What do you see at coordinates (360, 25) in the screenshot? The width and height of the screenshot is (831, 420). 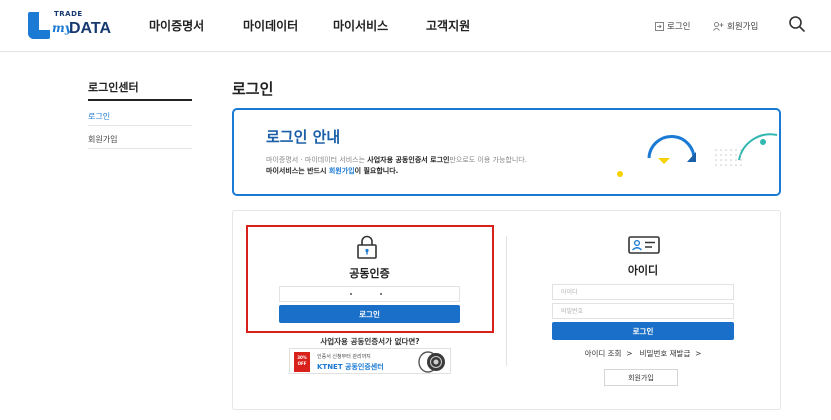 I see `nav-my-service: 마이서비스` at bounding box center [360, 25].